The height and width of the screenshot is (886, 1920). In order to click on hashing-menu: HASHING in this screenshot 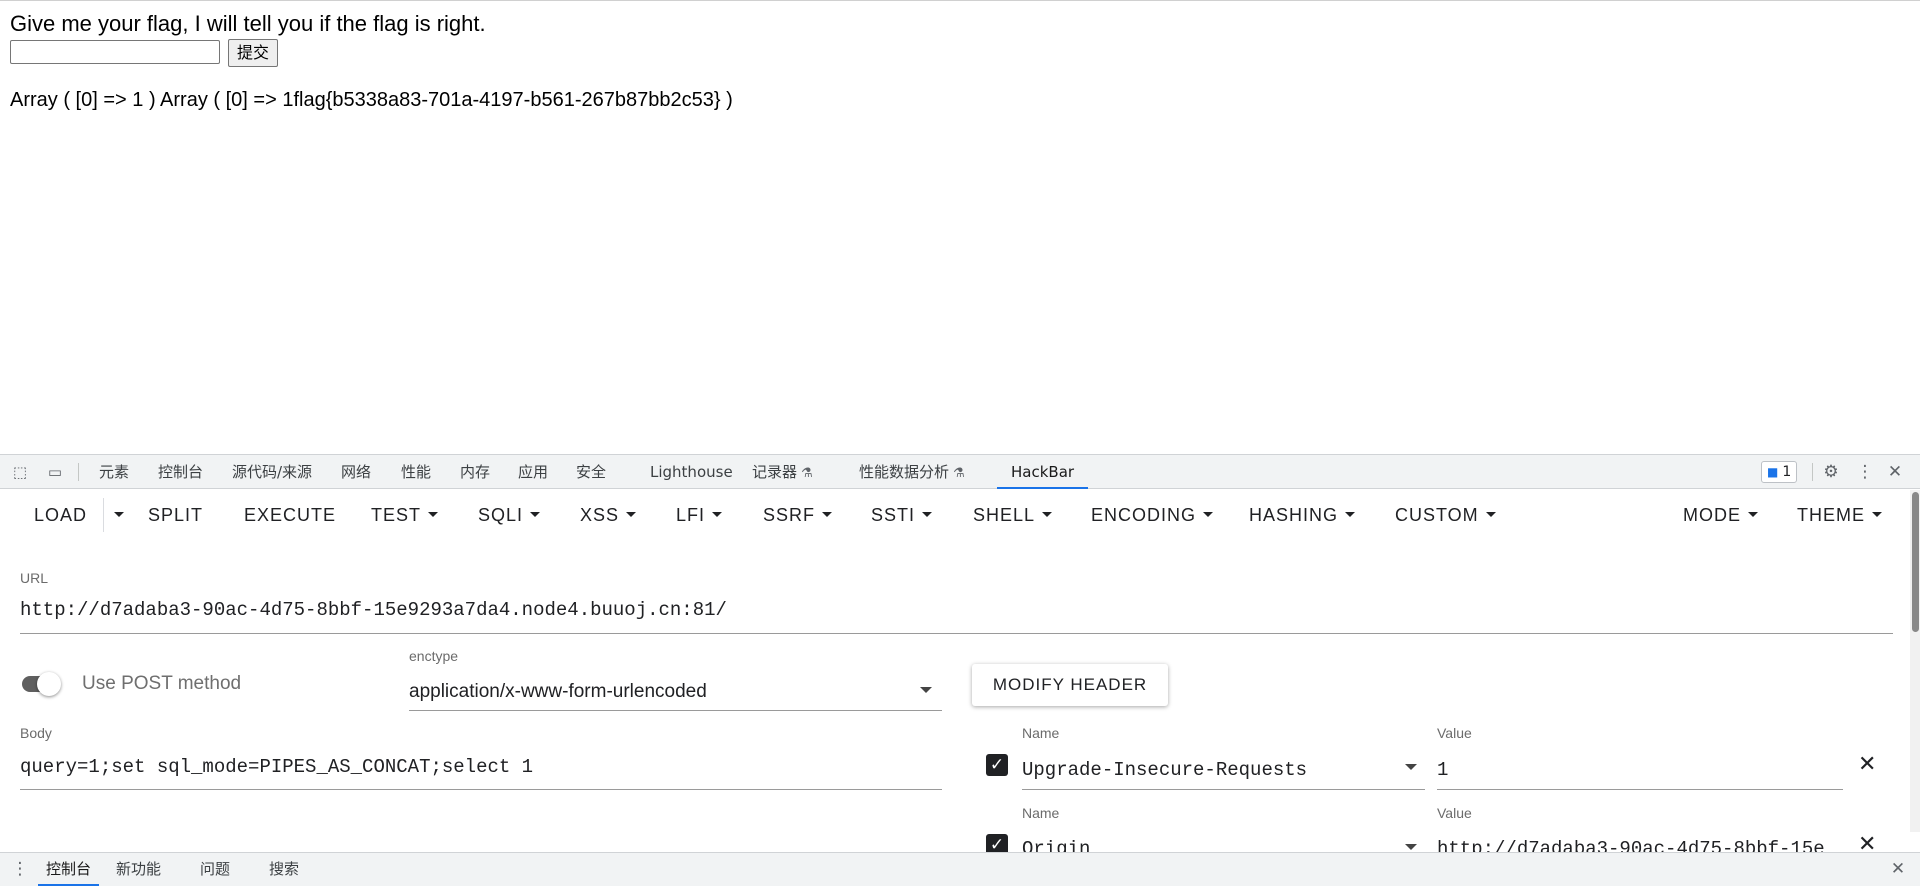, I will do `click(1302, 515)`.